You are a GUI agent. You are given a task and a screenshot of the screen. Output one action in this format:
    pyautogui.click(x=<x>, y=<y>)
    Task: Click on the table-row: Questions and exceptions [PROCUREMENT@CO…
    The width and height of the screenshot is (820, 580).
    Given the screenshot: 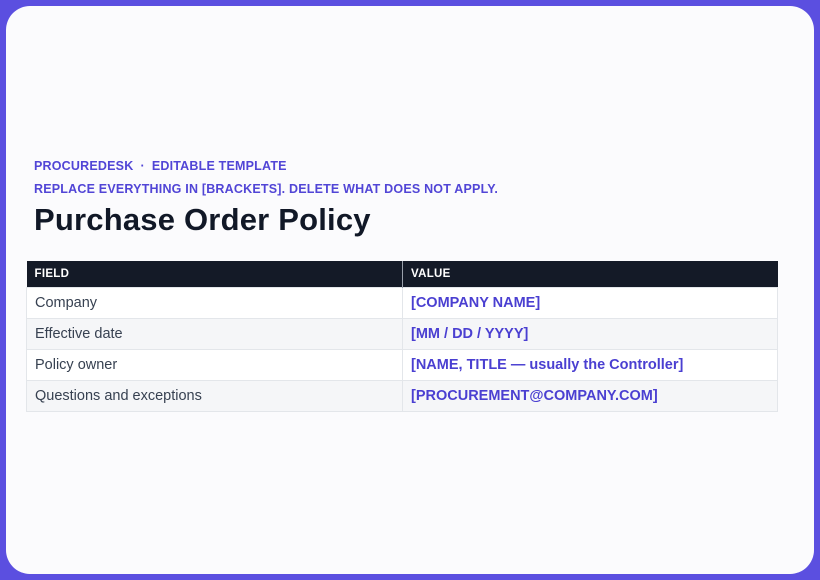 What is the action you would take?
    pyautogui.click(x=402, y=395)
    